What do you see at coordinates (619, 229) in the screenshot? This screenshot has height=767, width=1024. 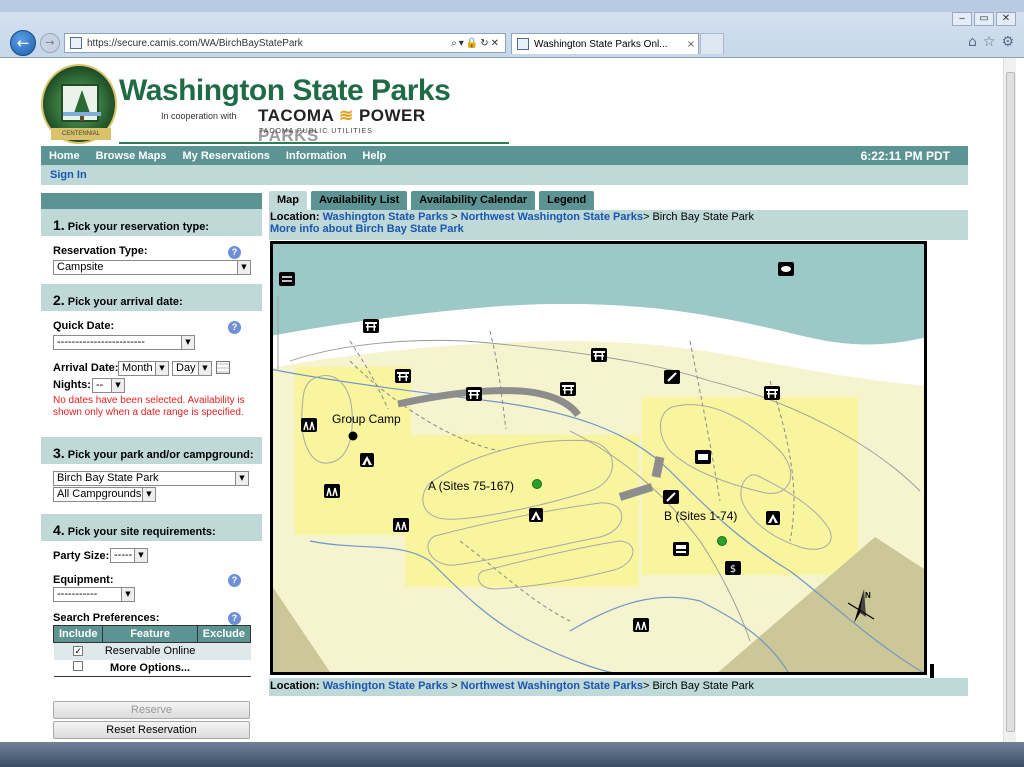 I see `more-info-link: More info about Birch Bay State Park` at bounding box center [619, 229].